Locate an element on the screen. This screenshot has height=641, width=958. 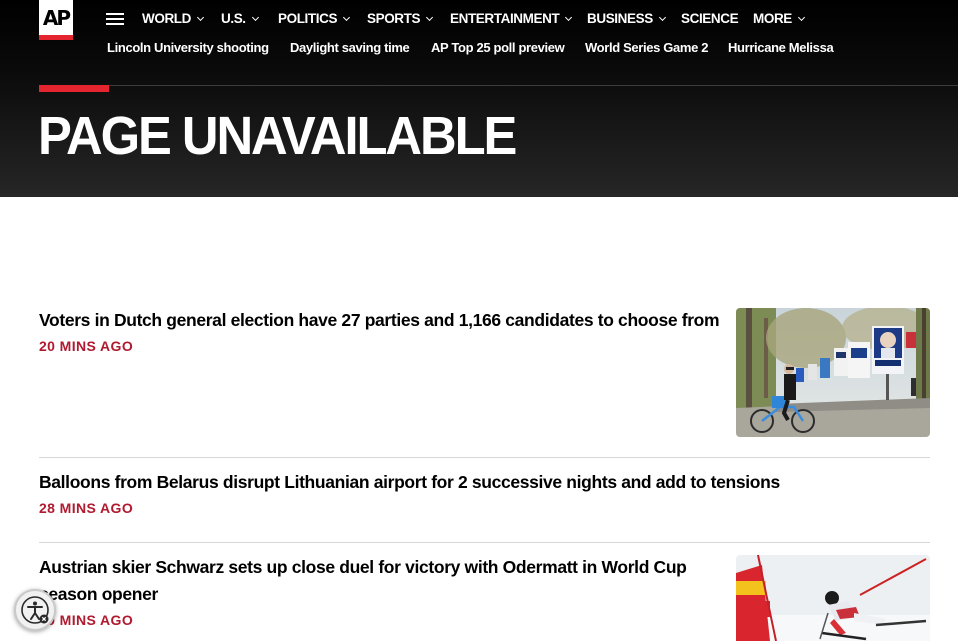
skier-race-photo is located at coordinates (833, 598).